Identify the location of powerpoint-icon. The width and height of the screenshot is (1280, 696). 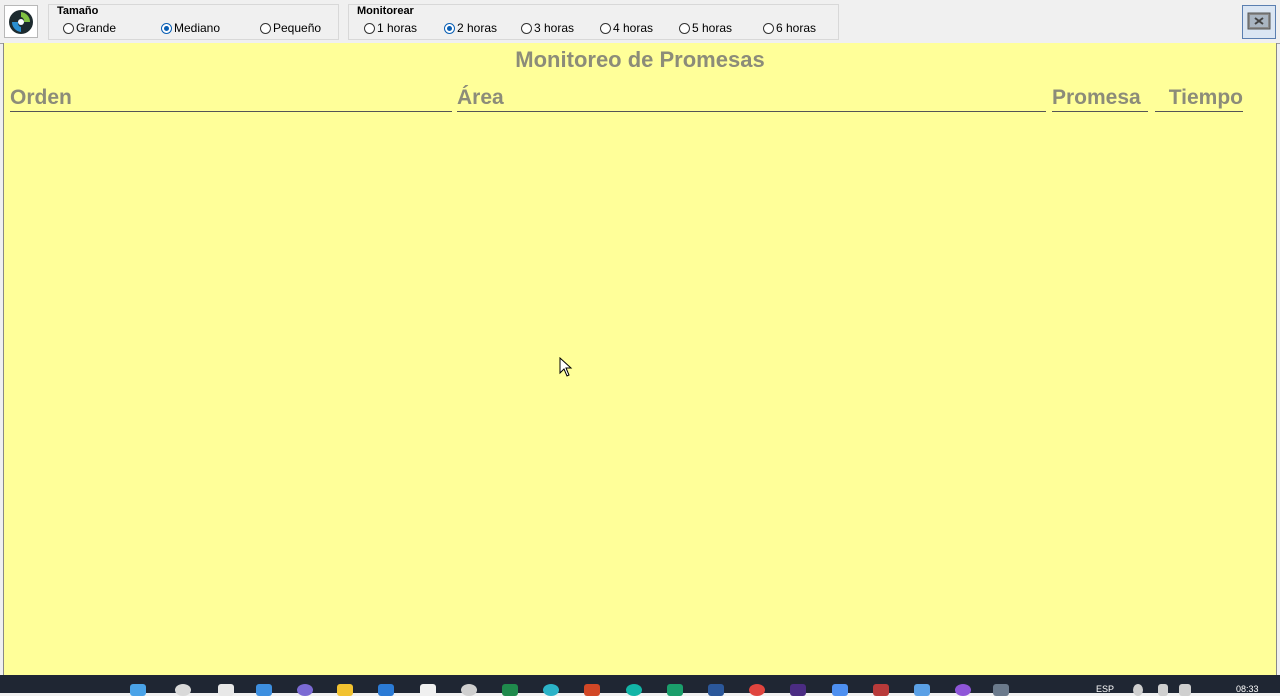
(592, 690).